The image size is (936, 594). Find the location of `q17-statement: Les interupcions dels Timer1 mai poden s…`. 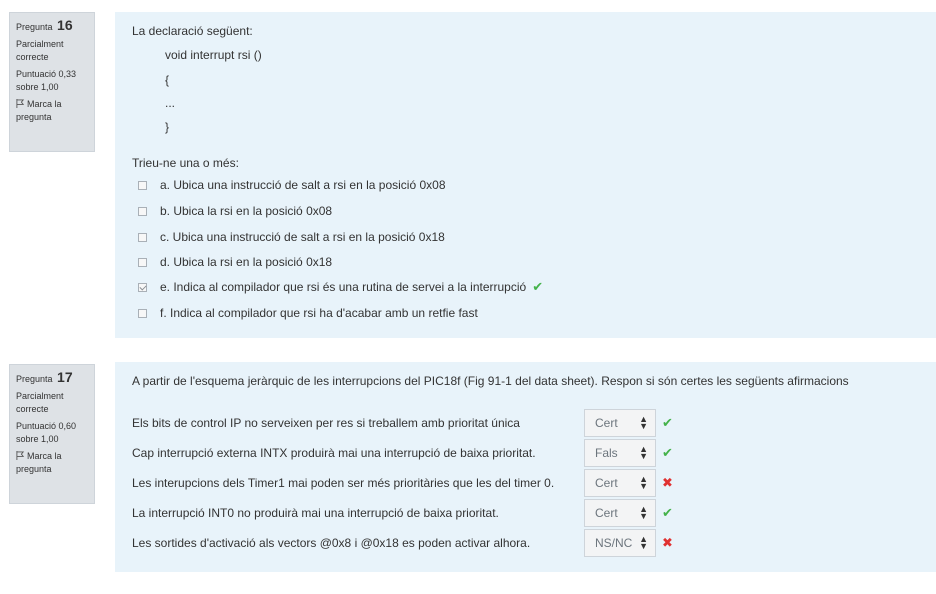

q17-statement: Les interupcions dels Timer1 mai poden s… is located at coordinates (343, 483).